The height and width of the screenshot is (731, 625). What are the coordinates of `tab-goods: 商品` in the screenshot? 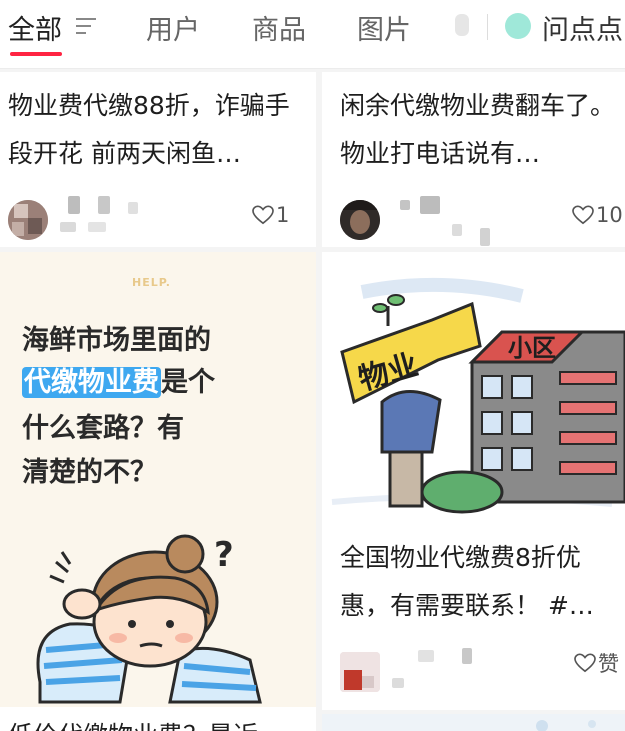 It's located at (279, 27).